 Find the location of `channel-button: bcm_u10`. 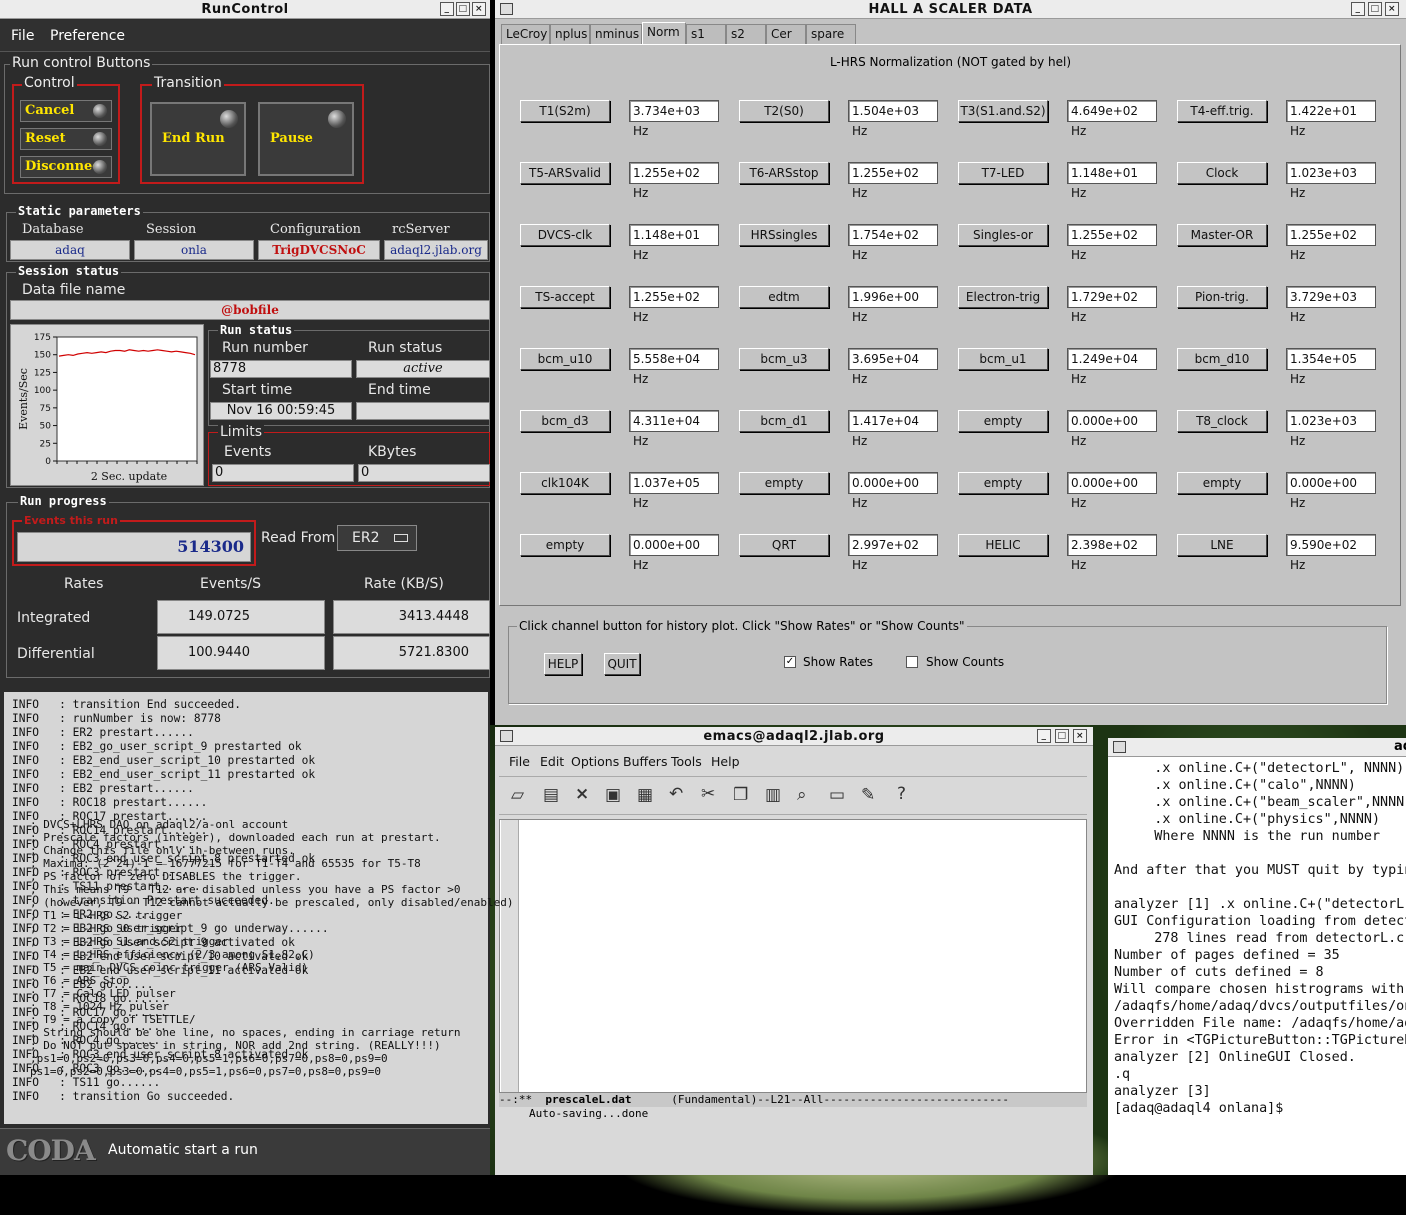

channel-button: bcm_u10 is located at coordinates (565, 359).